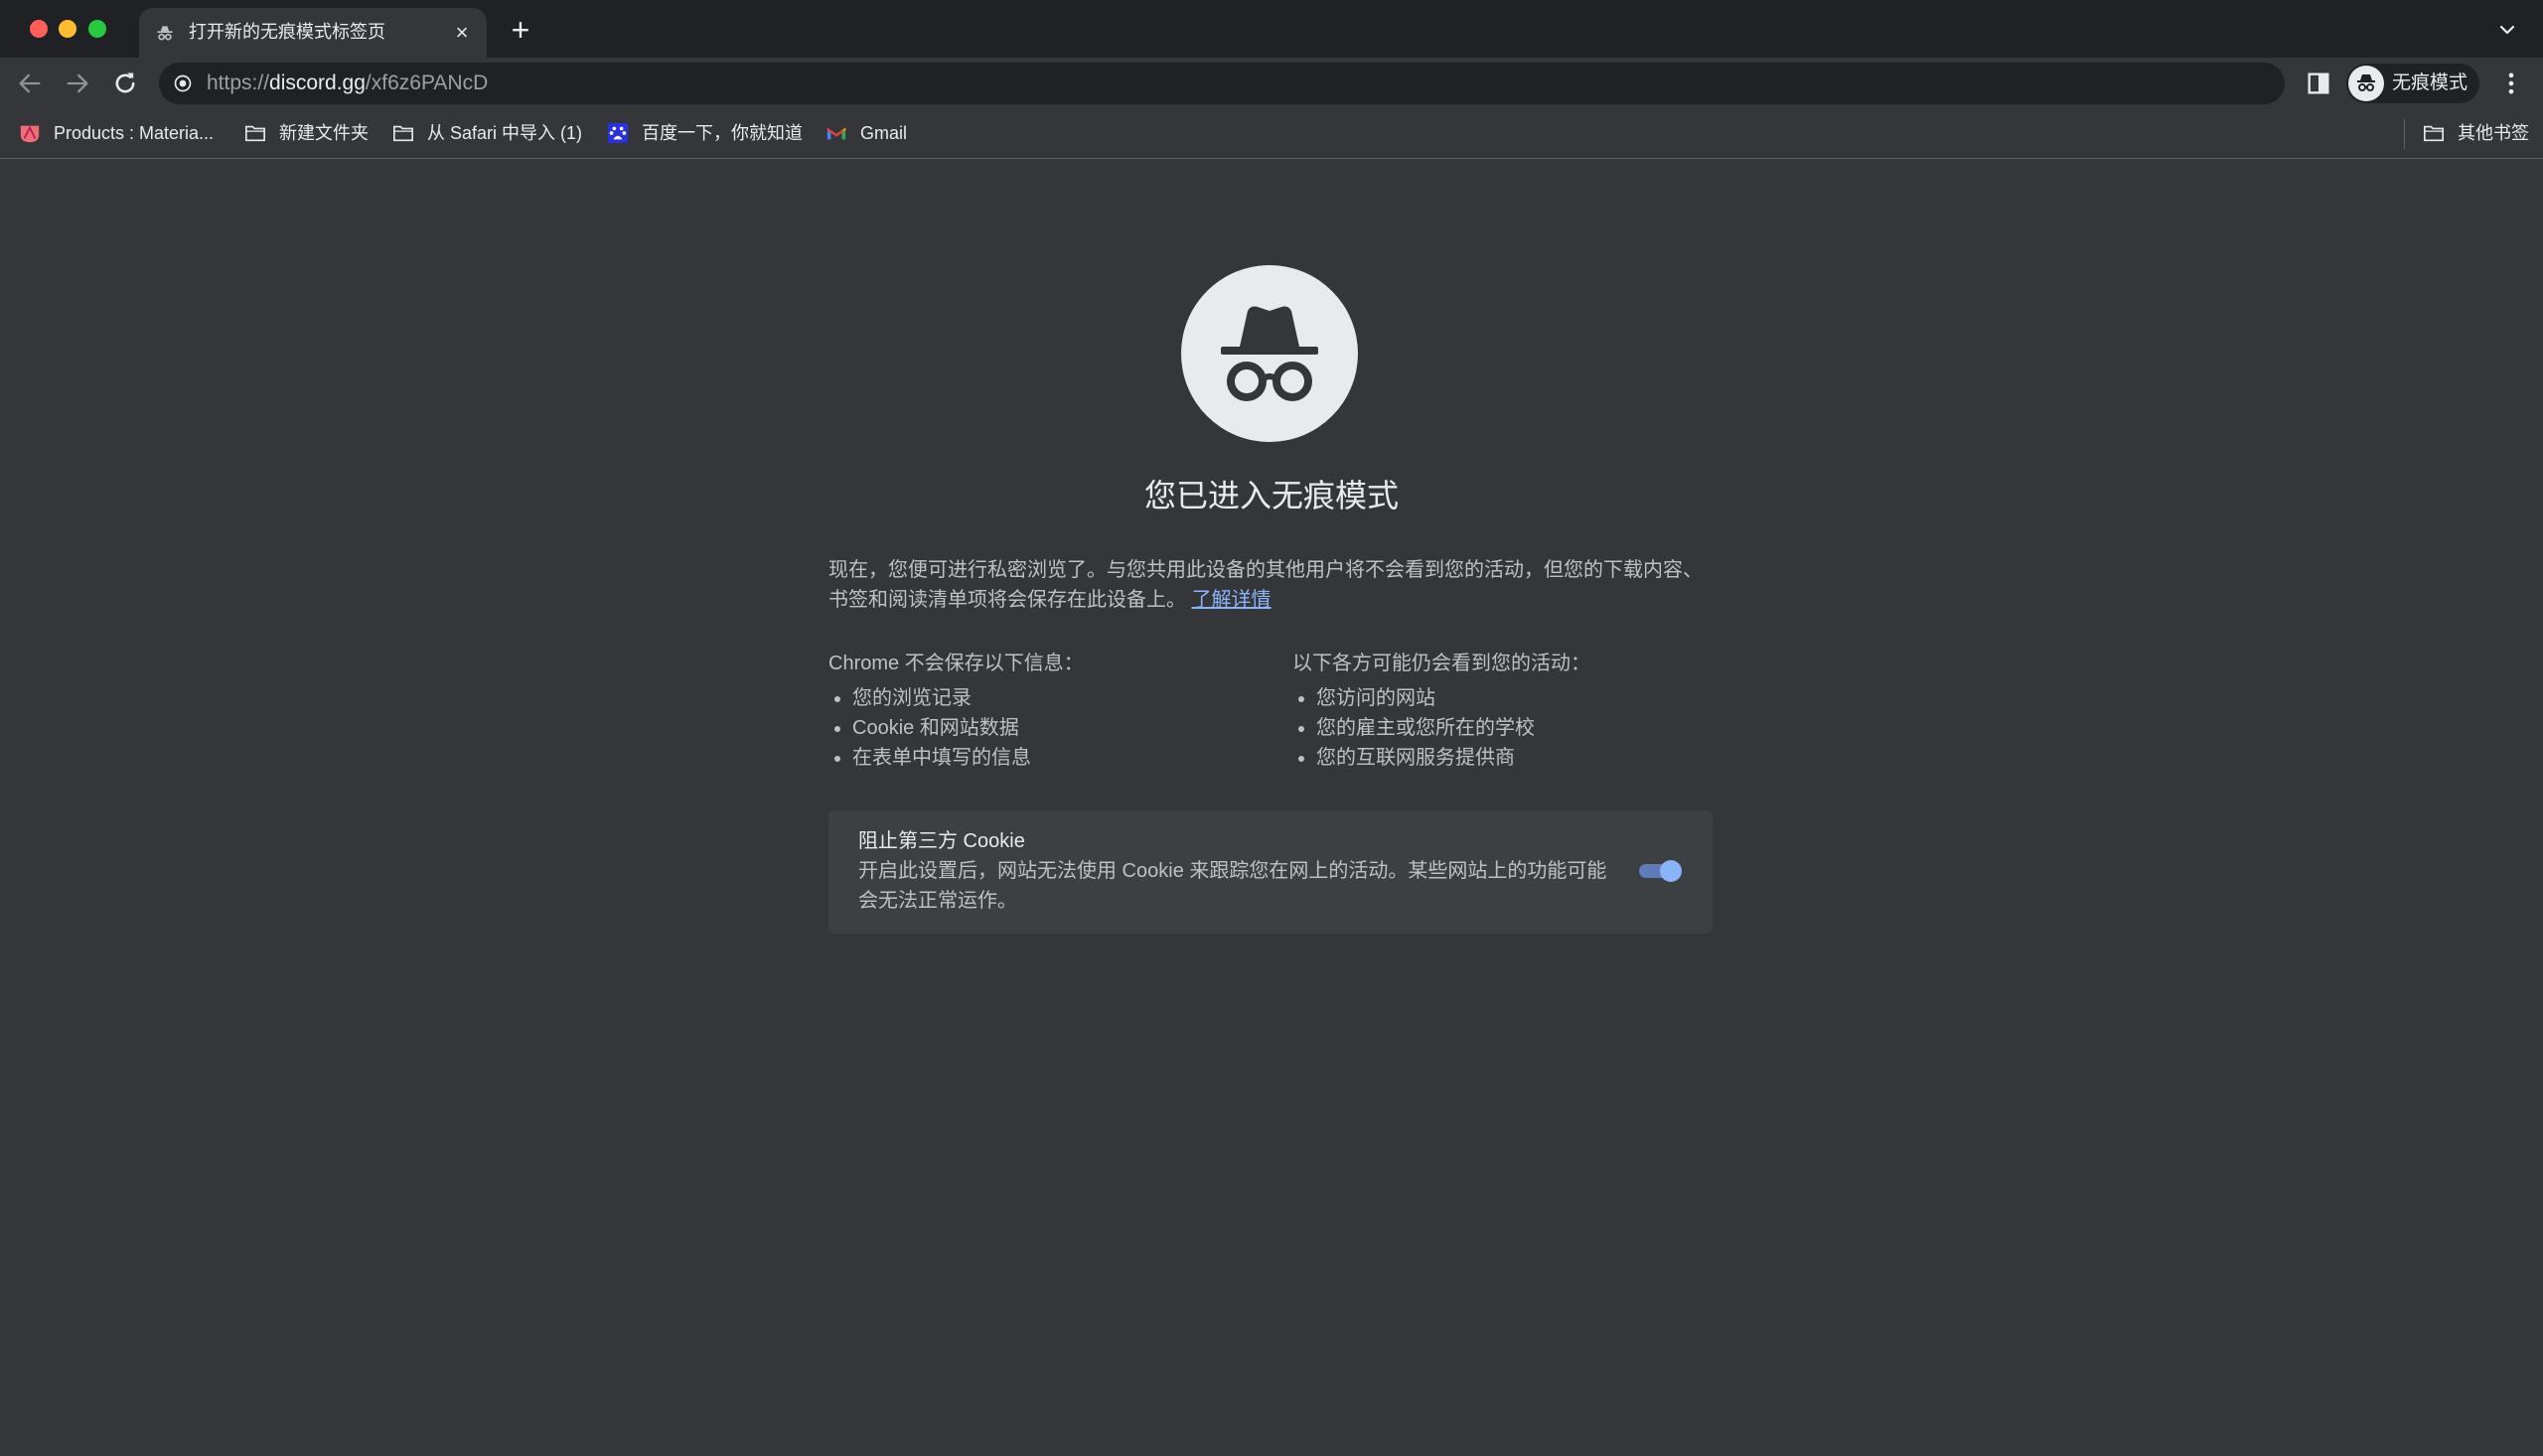  Describe the element at coordinates (722, 133) in the screenshot. I see `bookmark-label: 百度一下，你就知道` at that location.